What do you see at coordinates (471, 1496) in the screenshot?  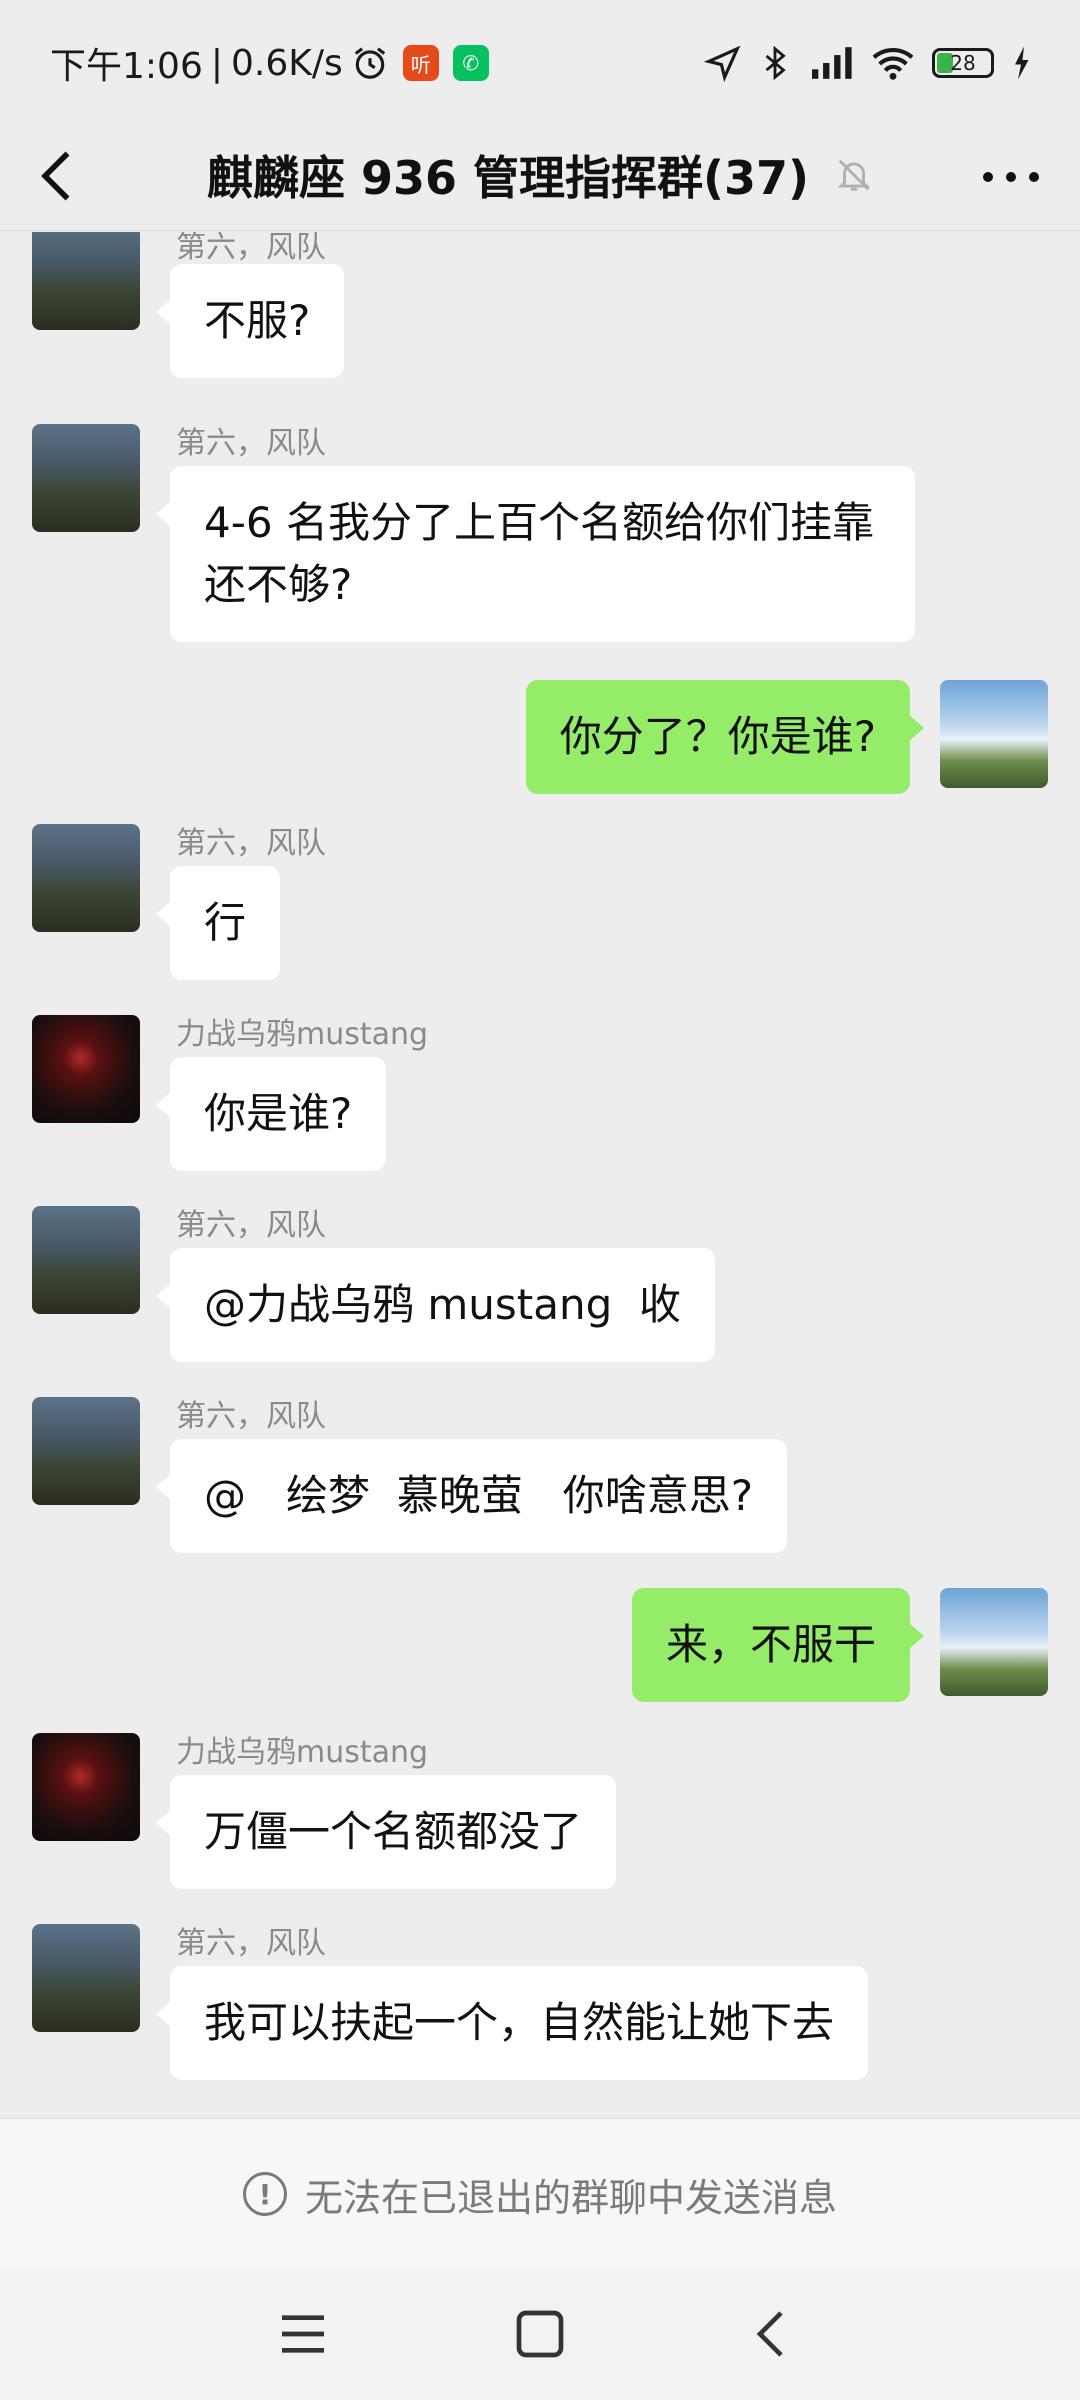 I see `message-bubble: @ 绘梦 慕晚萤 你啥意思?` at bounding box center [471, 1496].